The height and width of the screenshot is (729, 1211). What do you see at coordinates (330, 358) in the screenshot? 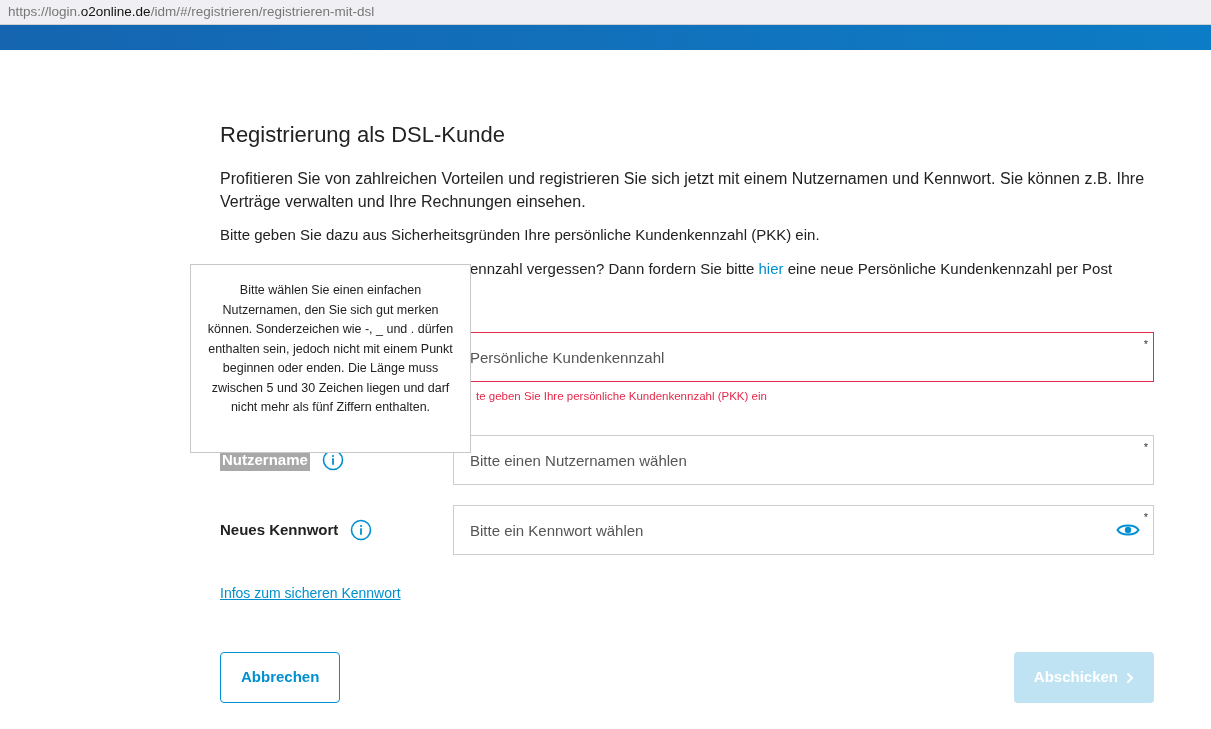
I see `tooltip: Bitte wählen Sie einen einfachen Nutzernamen, den Sie sich gut merken können. Sonderzeichen wie -, _ und . dürfen enthalten sein, jedoch nicht mit einem Punkt beginnen oder enden. Die Länge muss zwischen 5 und 30 Zeichen liegen und darf nicht mehr als fünf Ziffern enthalten.` at bounding box center [330, 358].